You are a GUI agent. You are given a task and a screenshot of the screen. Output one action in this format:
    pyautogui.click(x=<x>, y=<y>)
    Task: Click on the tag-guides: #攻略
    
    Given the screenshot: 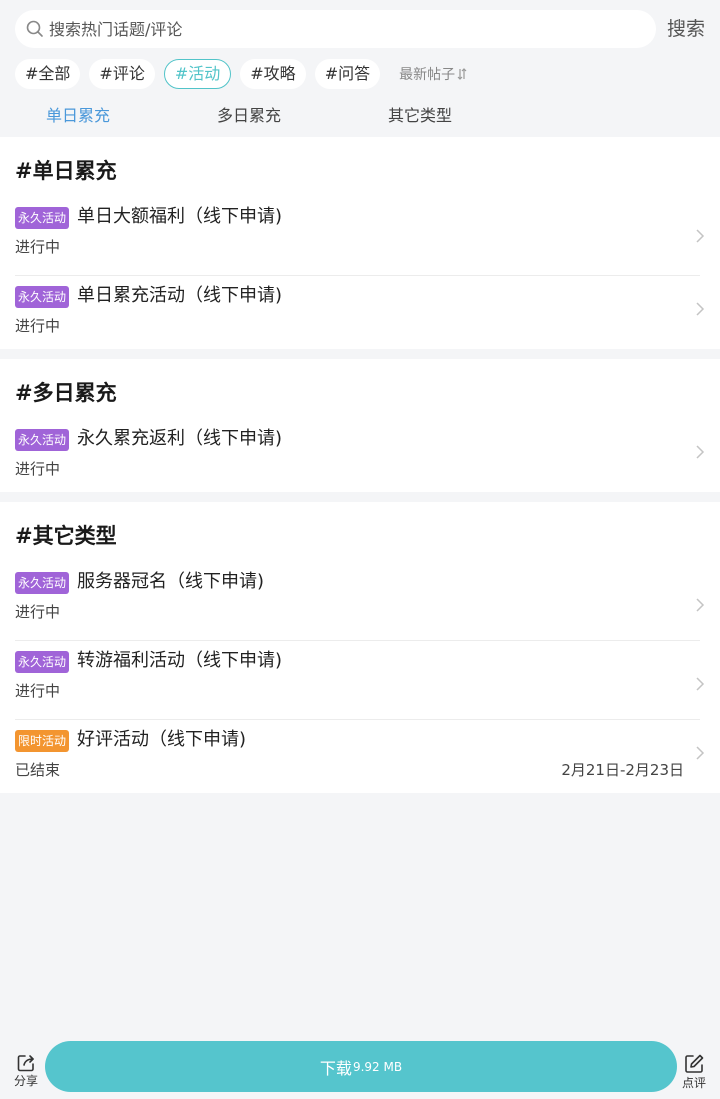 What is the action you would take?
    pyautogui.click(x=273, y=74)
    